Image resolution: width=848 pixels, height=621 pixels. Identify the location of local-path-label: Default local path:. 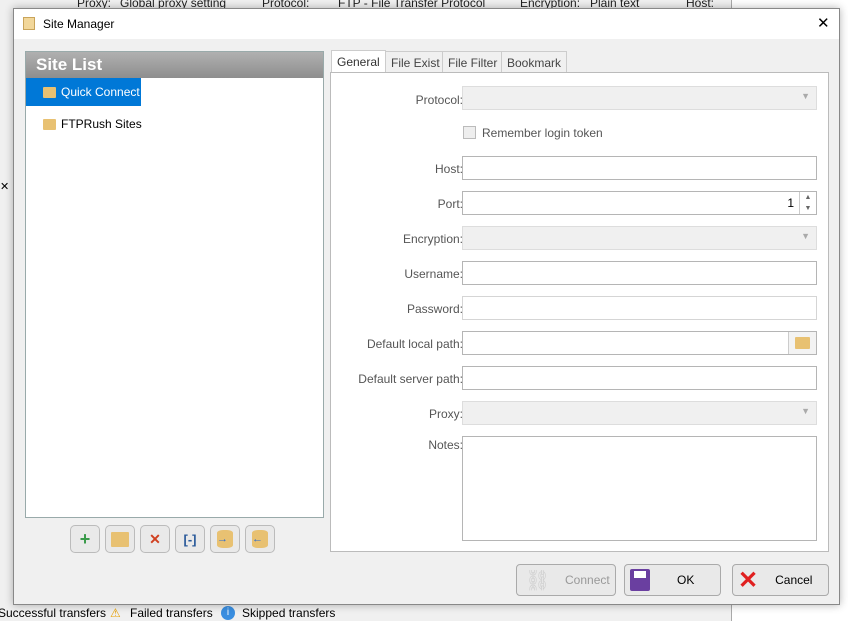
(414, 344).